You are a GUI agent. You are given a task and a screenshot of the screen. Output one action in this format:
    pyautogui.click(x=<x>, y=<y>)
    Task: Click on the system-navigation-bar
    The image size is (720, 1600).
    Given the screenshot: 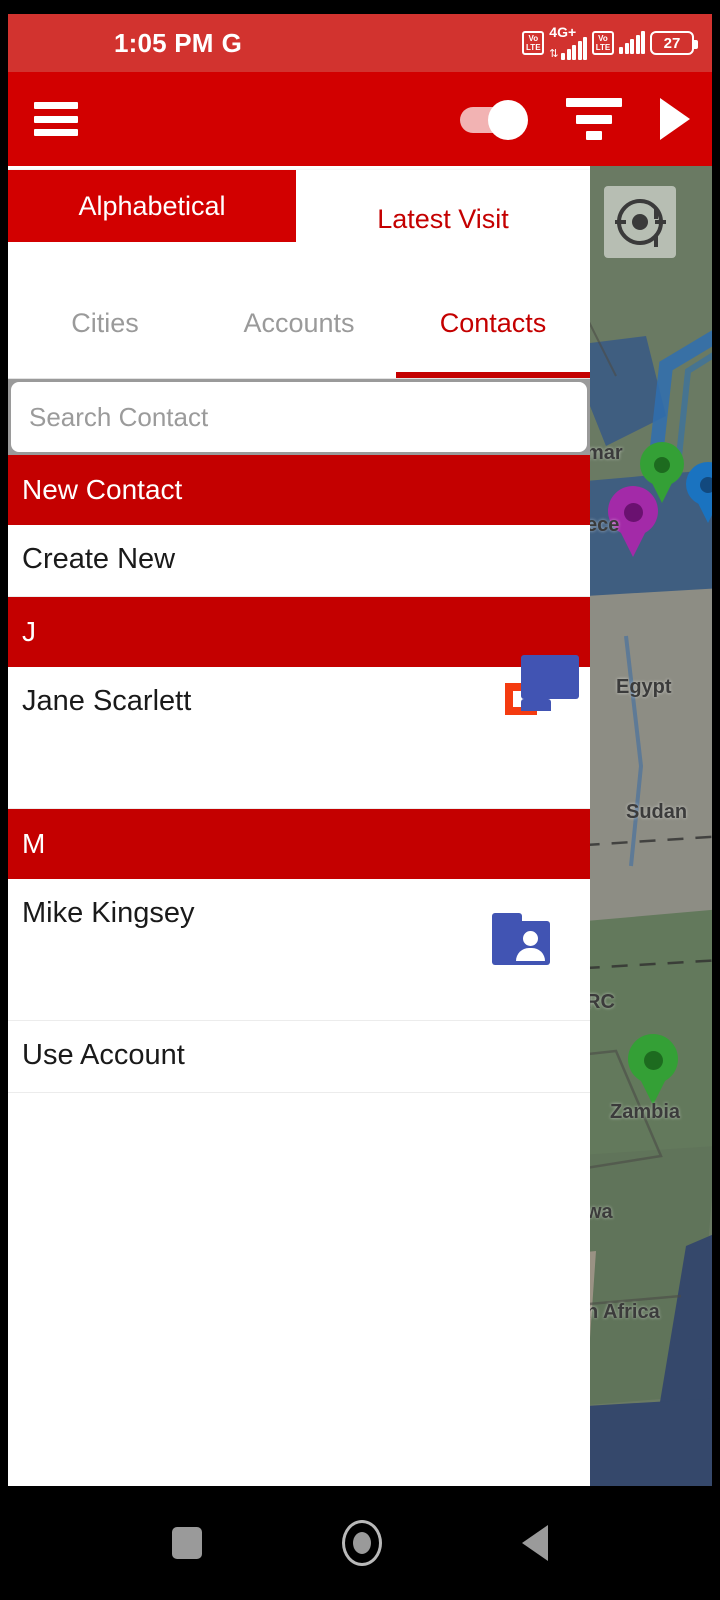 What is the action you would take?
    pyautogui.click(x=360, y=1543)
    